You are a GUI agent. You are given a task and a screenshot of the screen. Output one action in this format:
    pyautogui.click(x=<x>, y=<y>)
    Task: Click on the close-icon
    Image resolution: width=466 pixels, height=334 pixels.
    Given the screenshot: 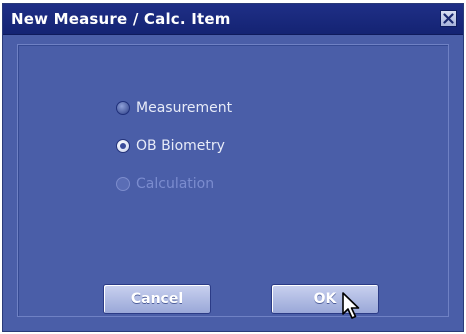 What is the action you would take?
    pyautogui.click(x=448, y=18)
    